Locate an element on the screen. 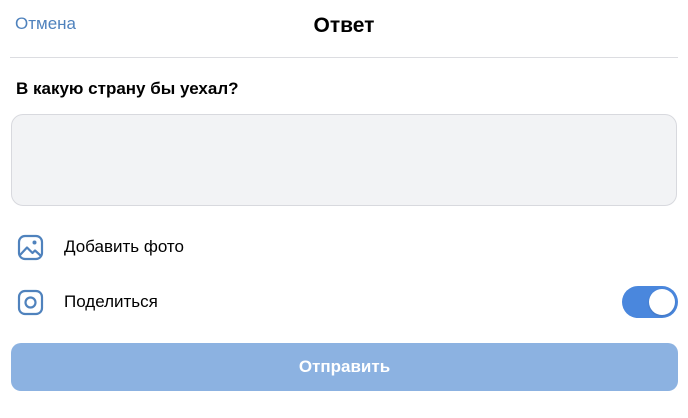  page-title: Ответ is located at coordinates (344, 25).